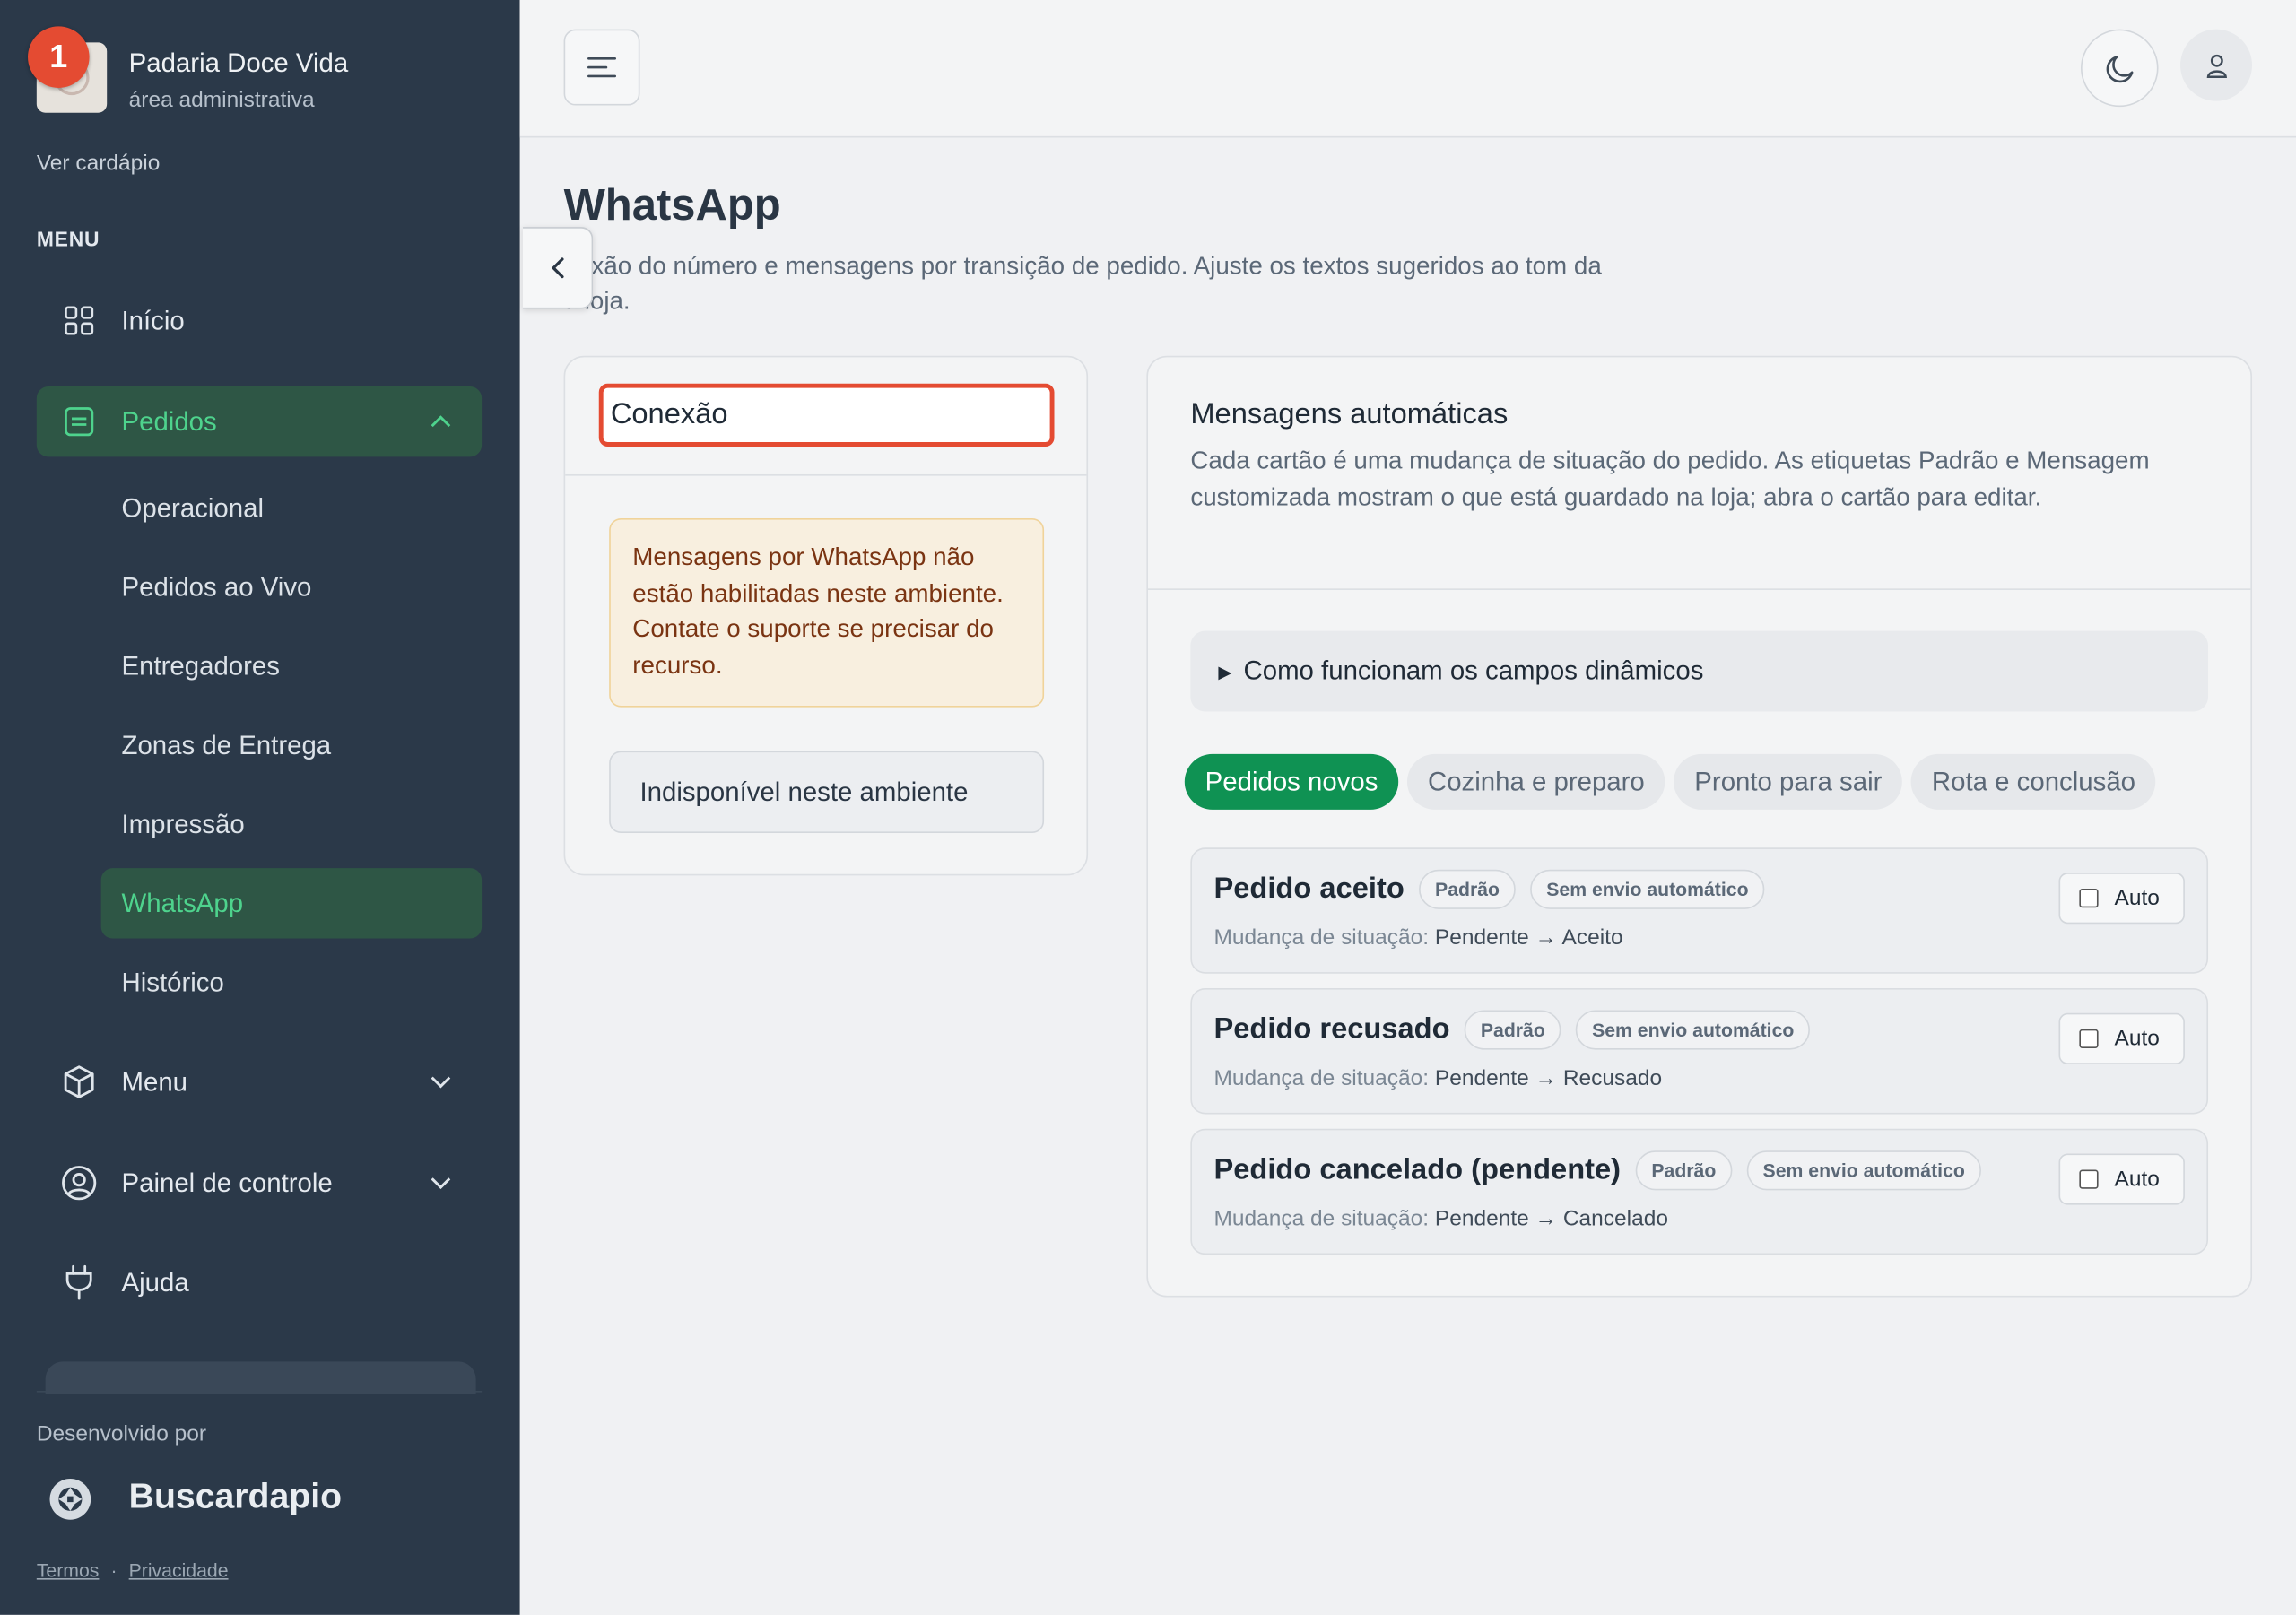  What do you see at coordinates (70, 1499) in the screenshot?
I see `buscardapio-logo-icon` at bounding box center [70, 1499].